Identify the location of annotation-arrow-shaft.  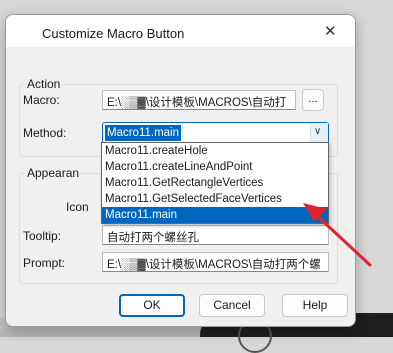
(341, 238).